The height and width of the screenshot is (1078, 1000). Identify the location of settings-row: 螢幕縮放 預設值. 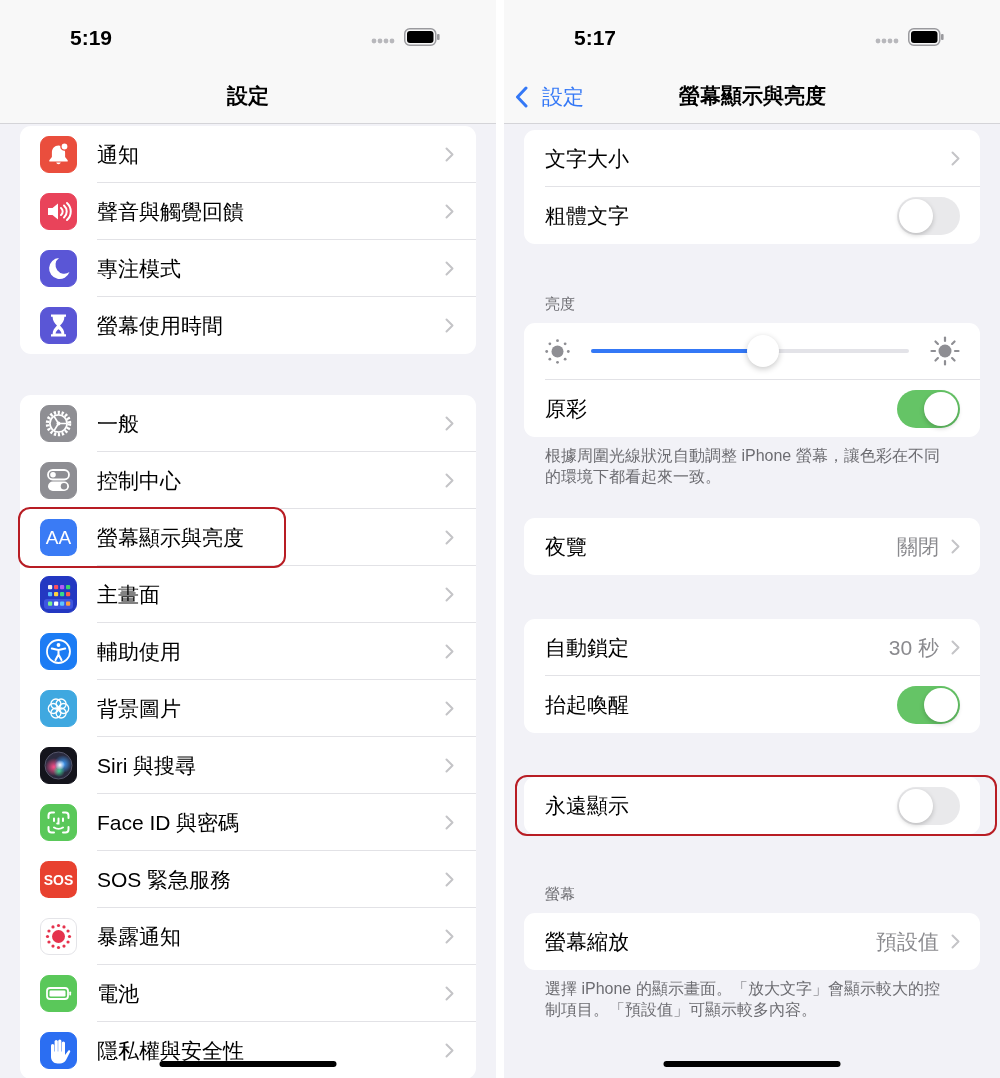
(752, 941).